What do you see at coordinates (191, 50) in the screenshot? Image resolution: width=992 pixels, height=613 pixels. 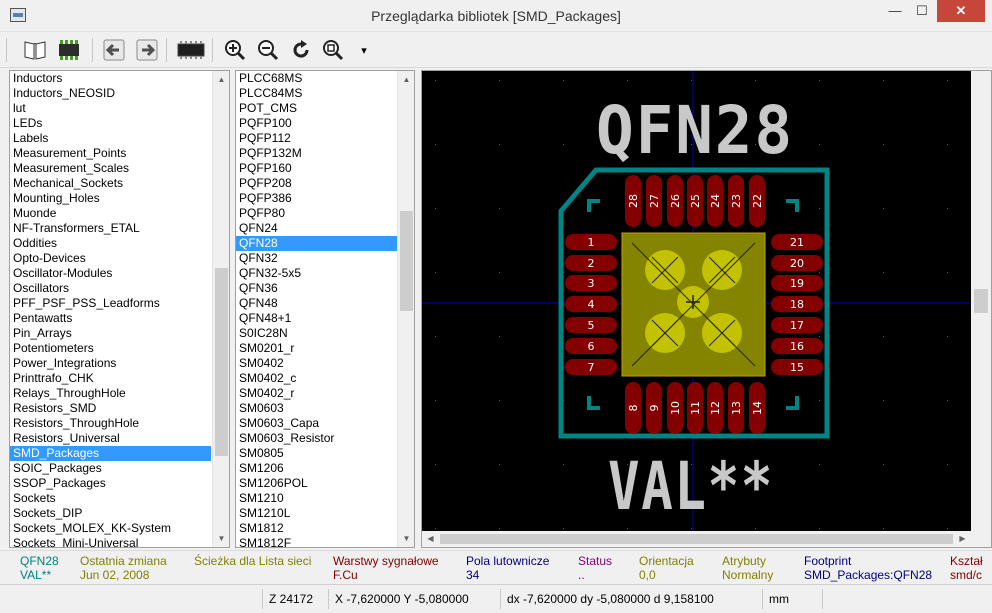 I see `show-3d-icon` at bounding box center [191, 50].